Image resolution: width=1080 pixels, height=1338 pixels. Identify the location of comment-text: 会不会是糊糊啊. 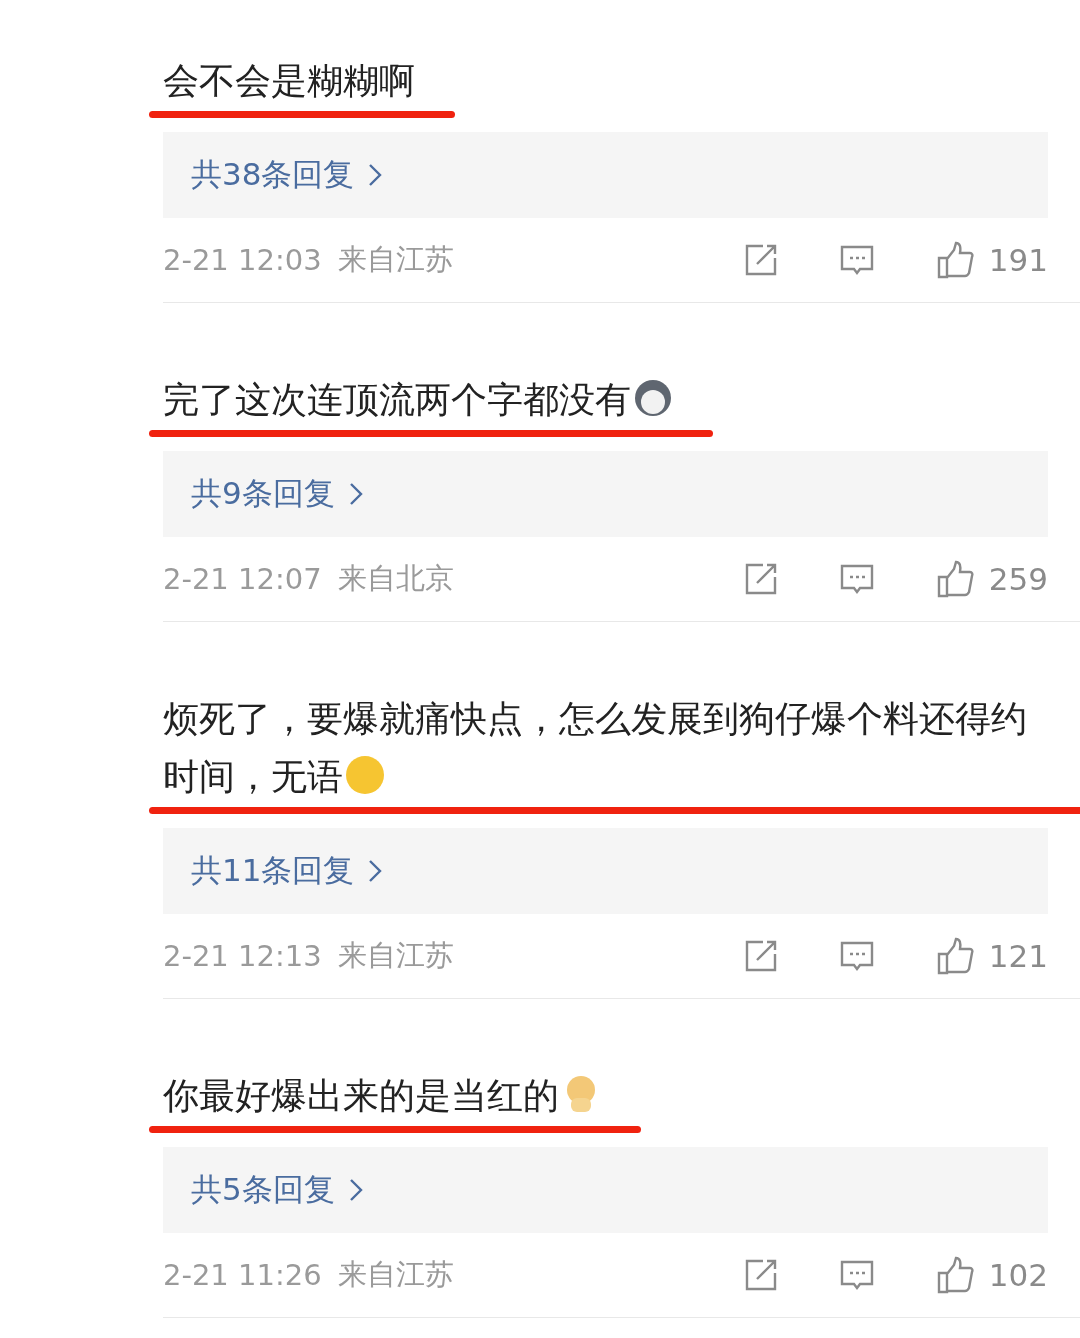
(289, 81).